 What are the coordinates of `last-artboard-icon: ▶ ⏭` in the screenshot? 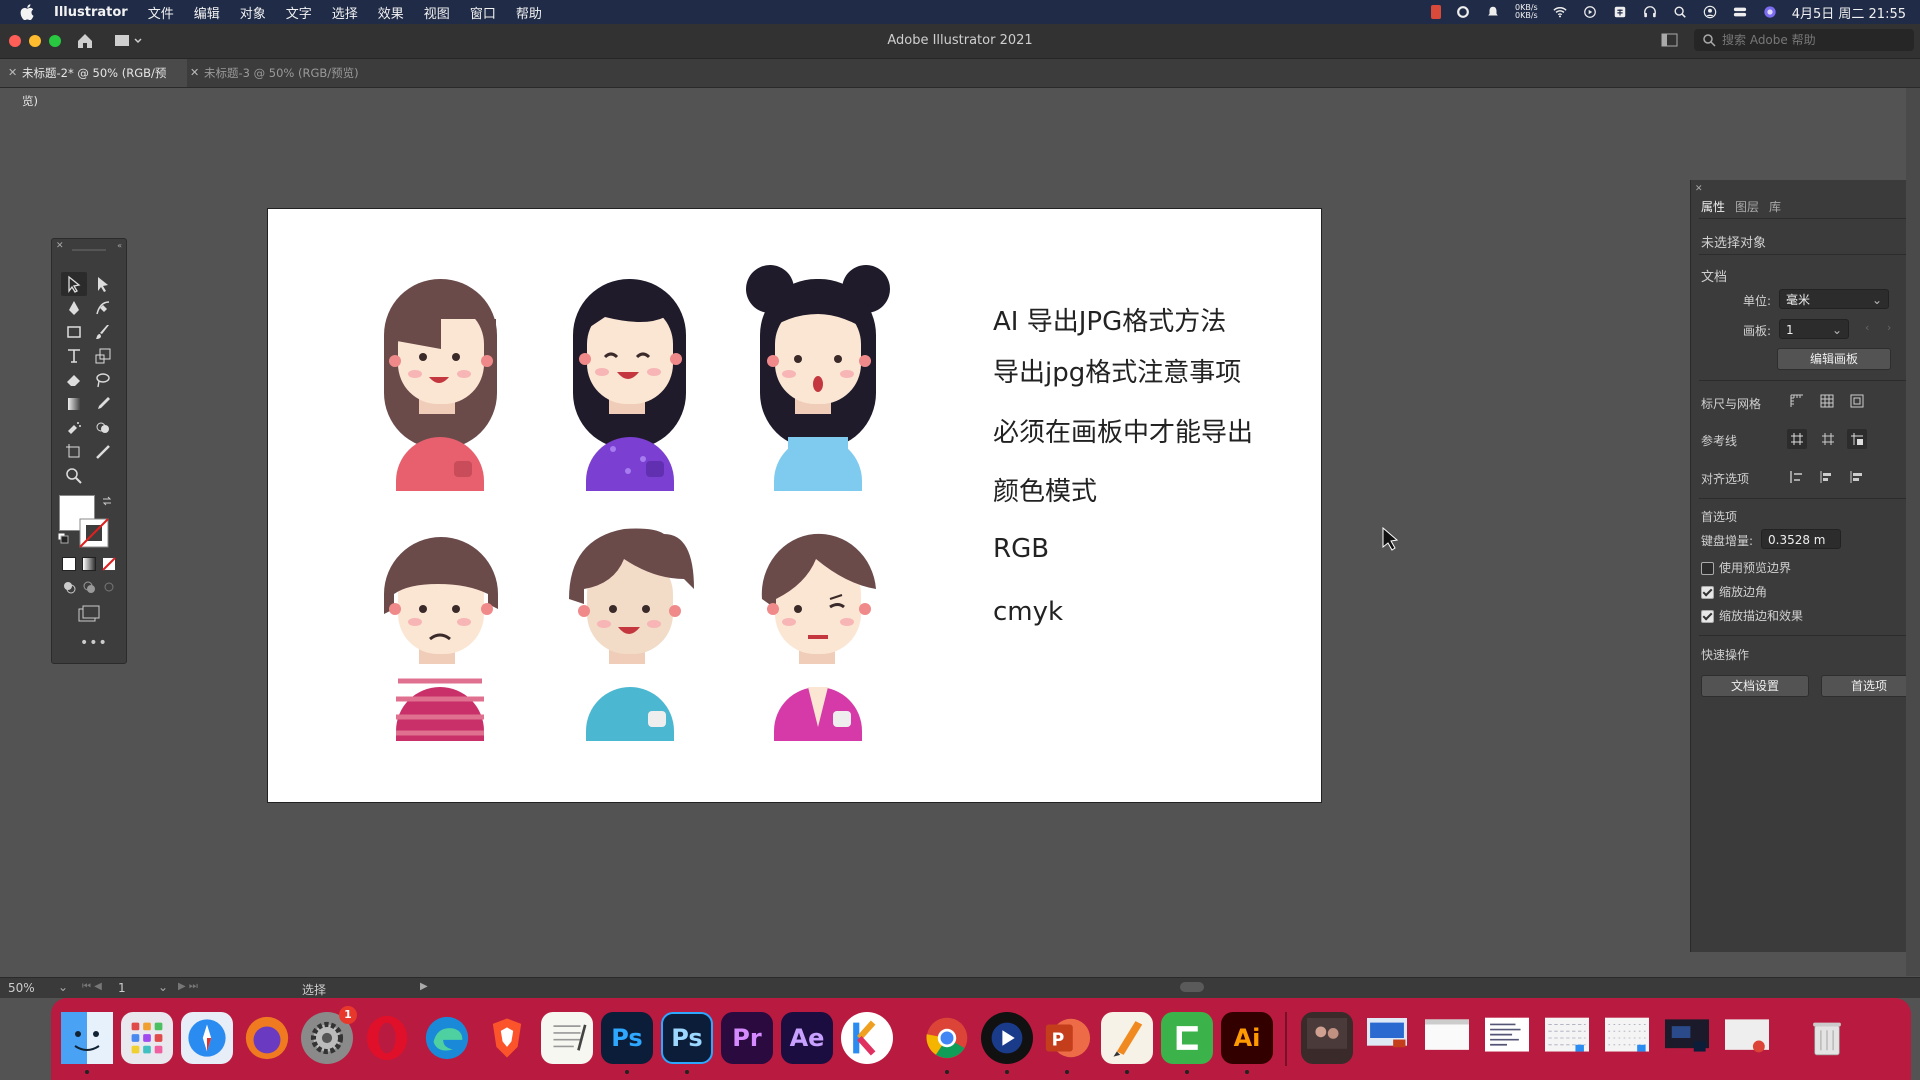 It's located at (188, 986).